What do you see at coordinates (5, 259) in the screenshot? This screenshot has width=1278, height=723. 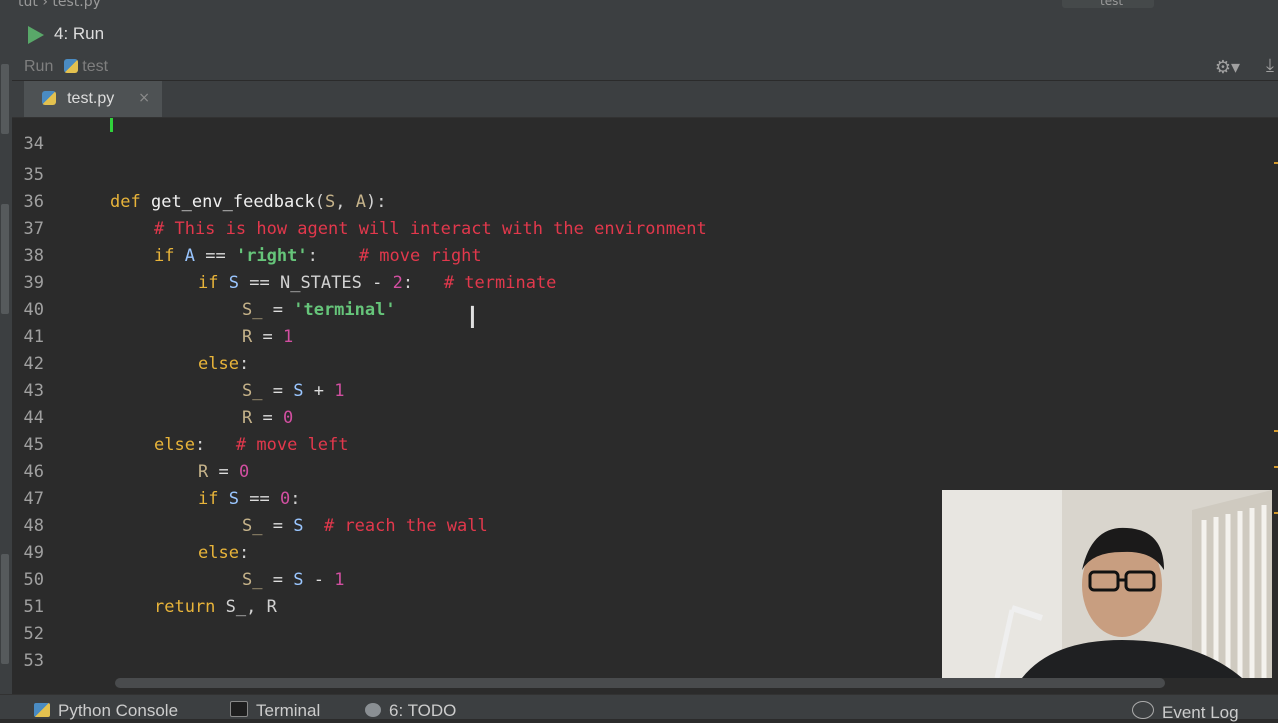 I see `structure-tool-button` at bounding box center [5, 259].